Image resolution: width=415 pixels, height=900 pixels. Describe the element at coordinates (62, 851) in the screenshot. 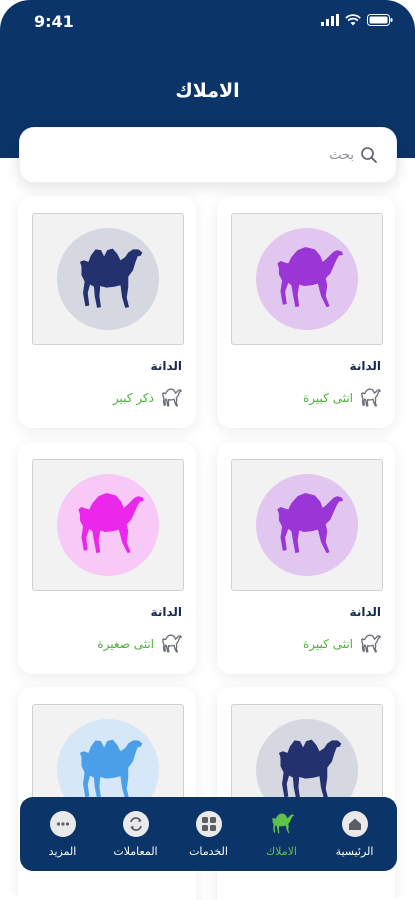

I see `tab-label: المزيد` at that location.